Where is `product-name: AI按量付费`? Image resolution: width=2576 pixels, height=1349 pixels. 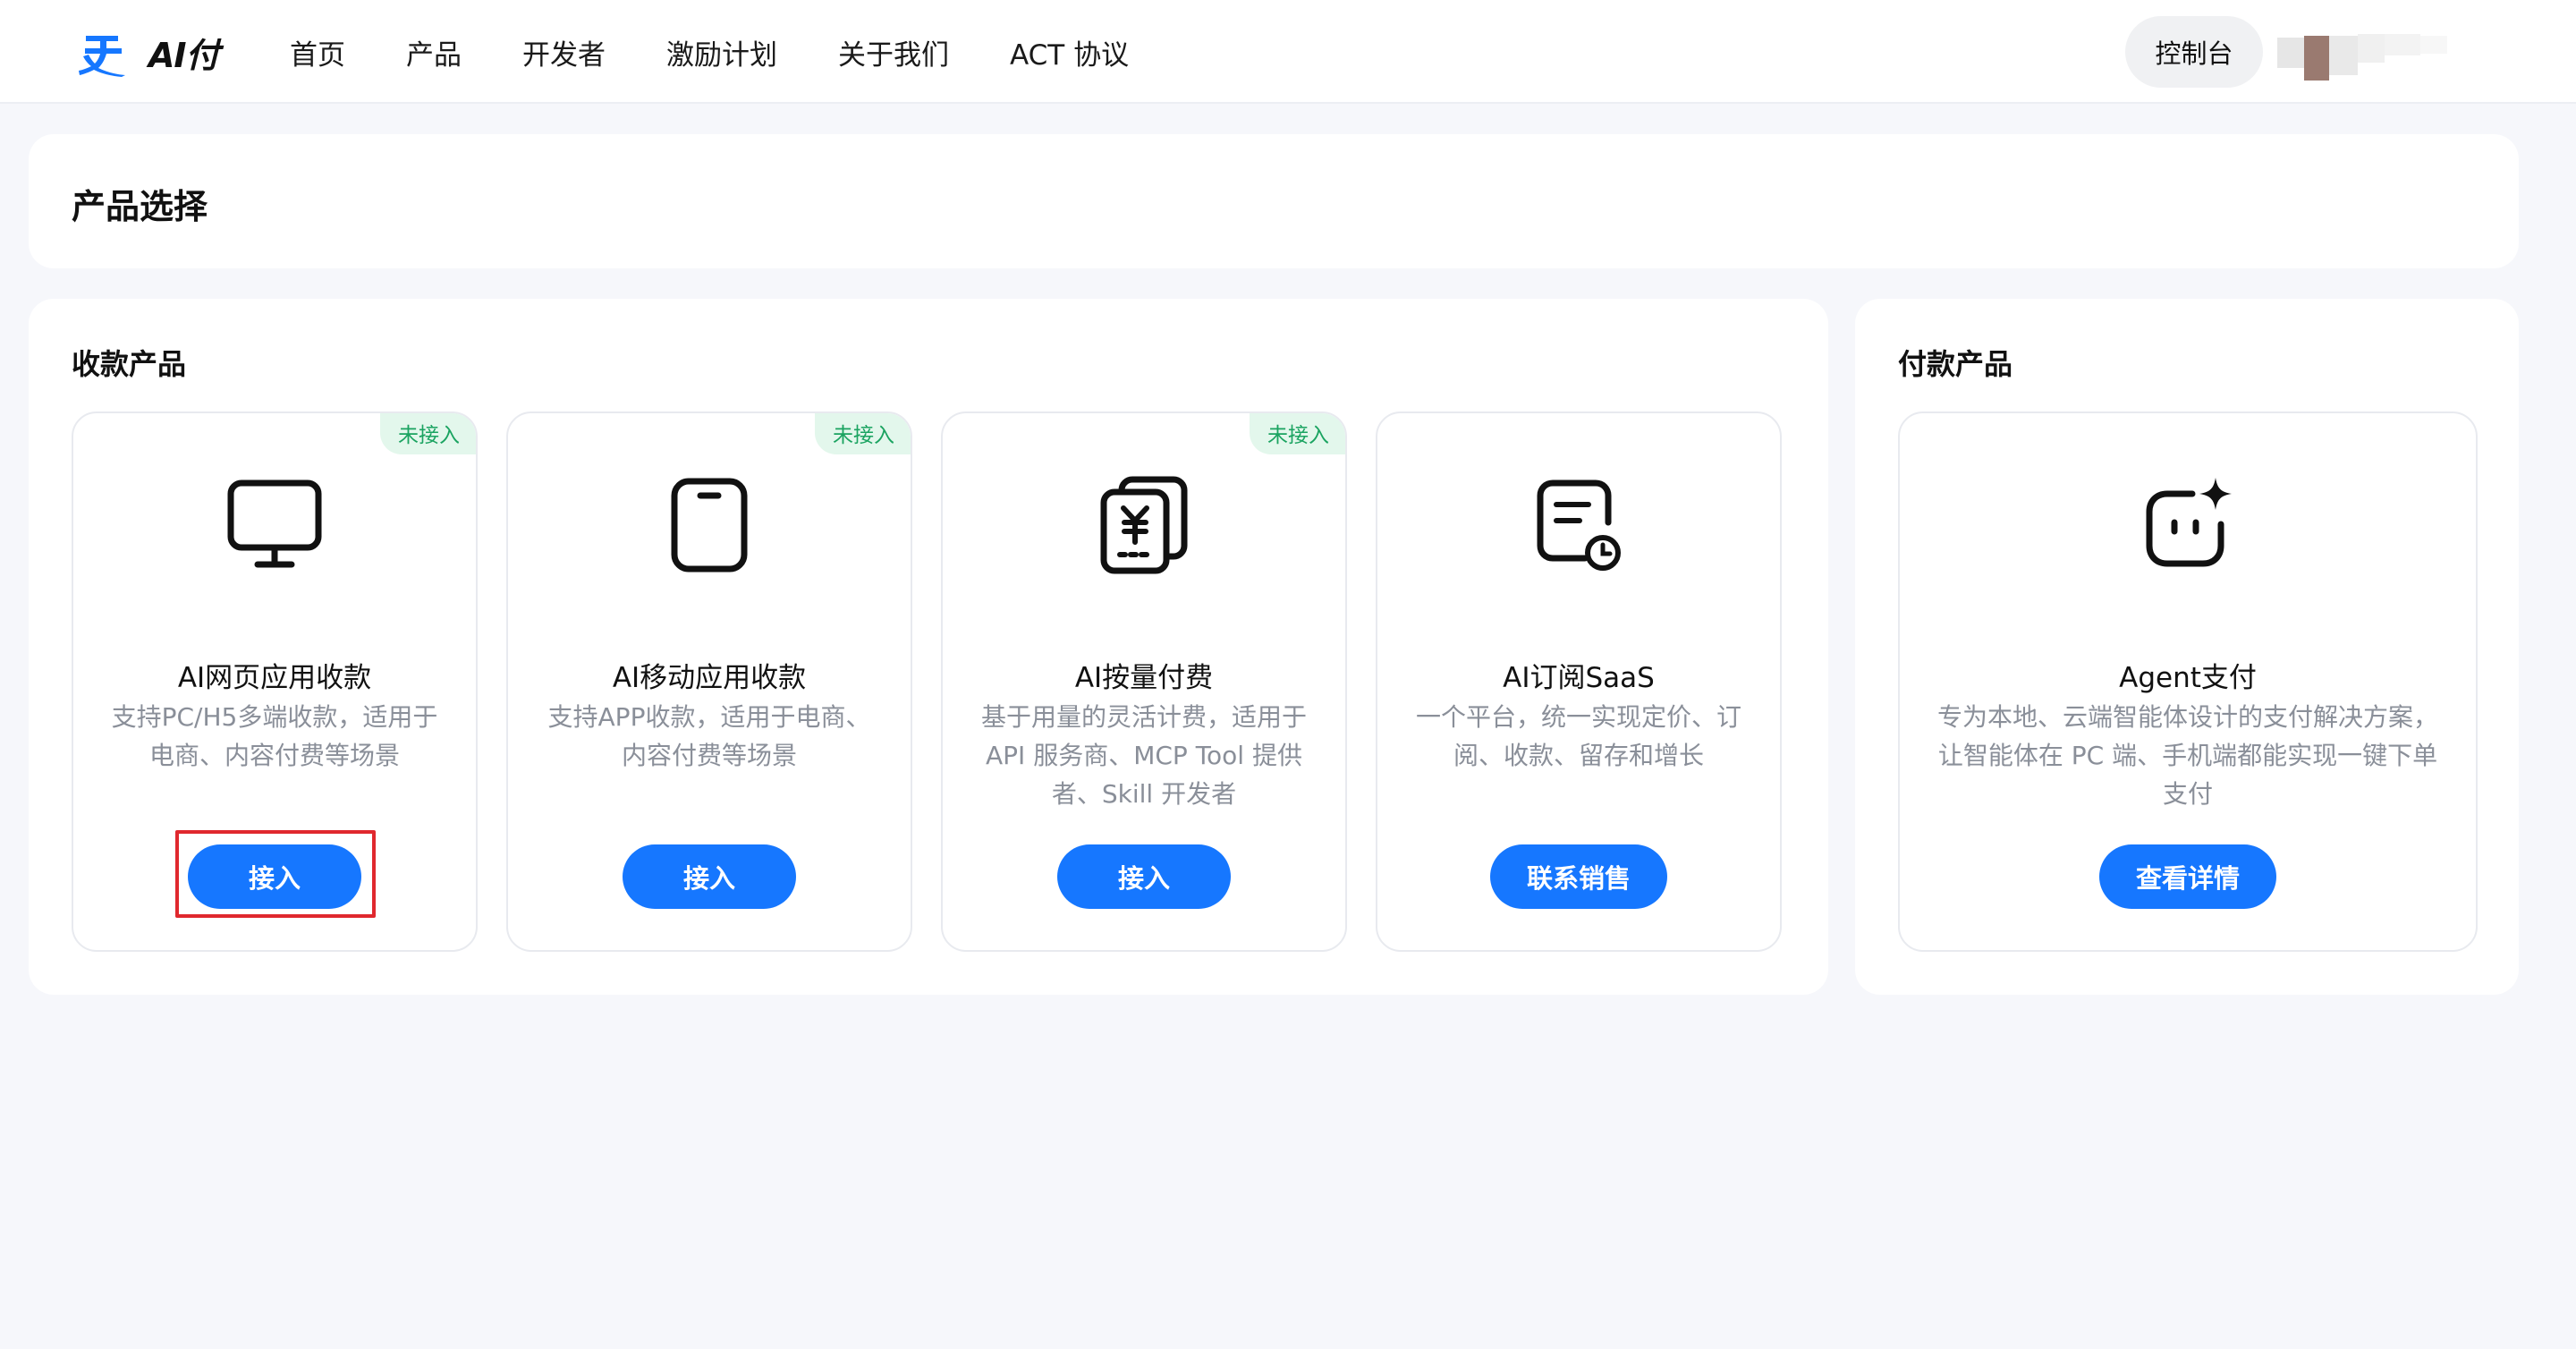 product-name: AI按量付费 is located at coordinates (1144, 678).